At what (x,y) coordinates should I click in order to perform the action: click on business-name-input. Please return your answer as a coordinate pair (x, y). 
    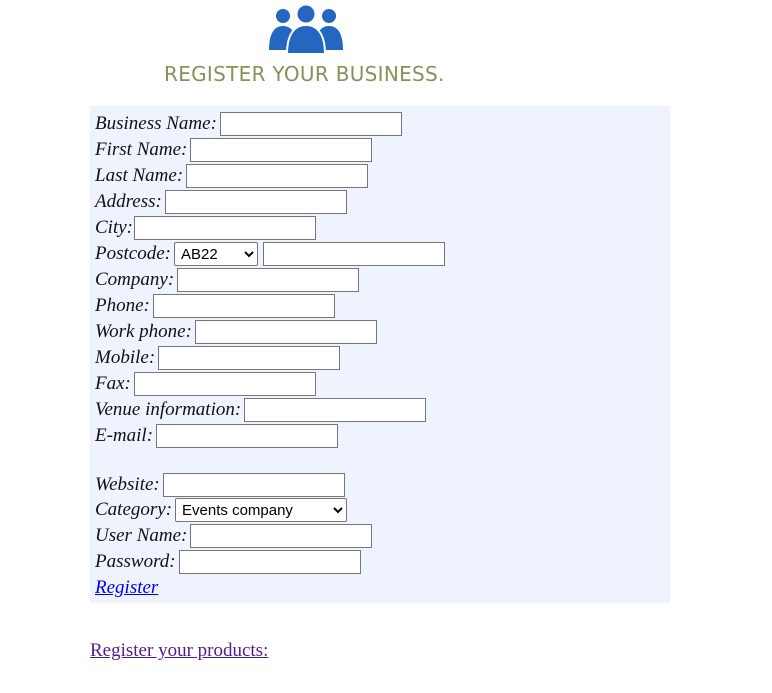
    Looking at the image, I should click on (310, 124).